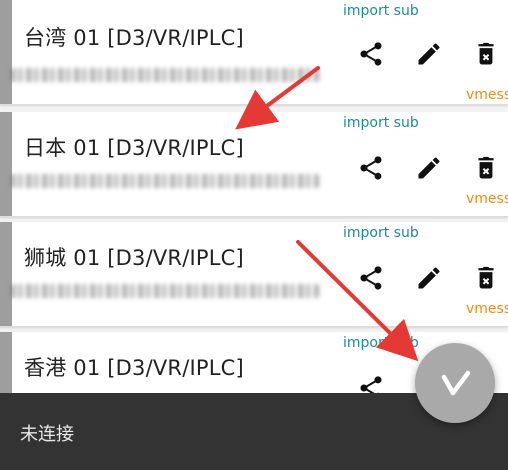 The height and width of the screenshot is (470, 508). I want to click on server-name: 香港 01 [D3/VR/IPLC], so click(134, 368).